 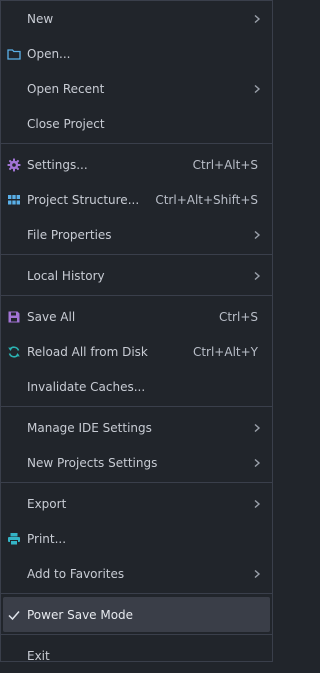 What do you see at coordinates (238, 316) in the screenshot?
I see `menu-item-shortcut: Ctrl+S` at bounding box center [238, 316].